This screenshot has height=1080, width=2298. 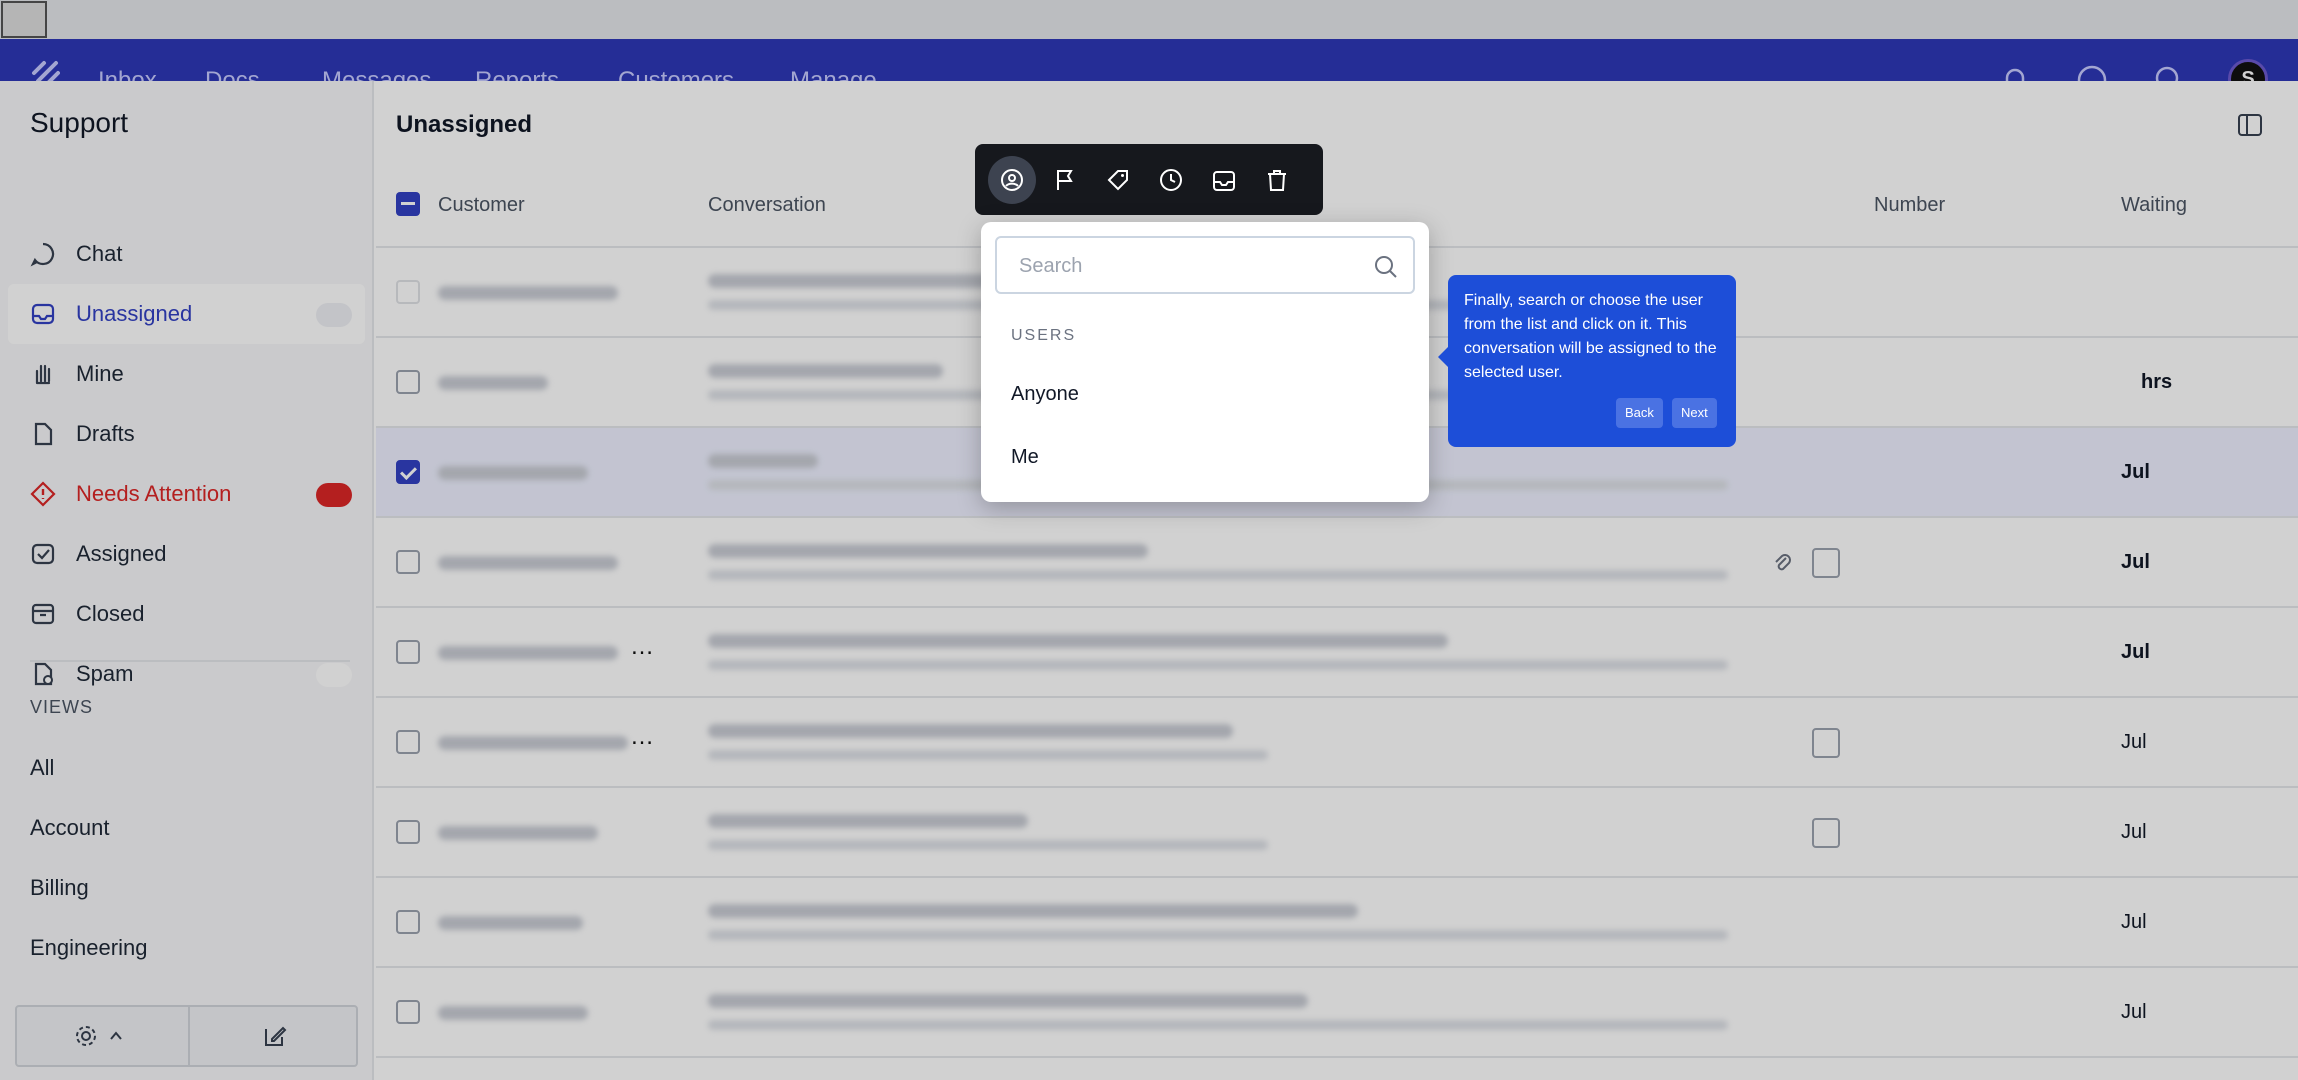 I want to click on option-anyone: Anyone, so click(x=1045, y=394).